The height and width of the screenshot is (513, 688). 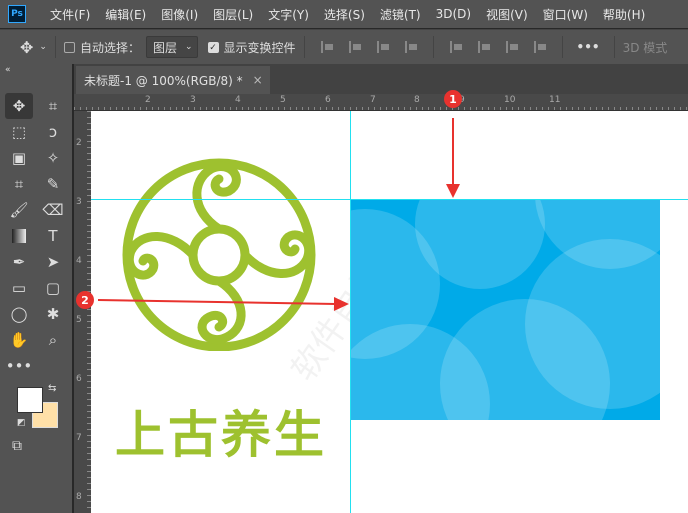 I want to click on type-tool-icon: T, so click(x=53, y=236).